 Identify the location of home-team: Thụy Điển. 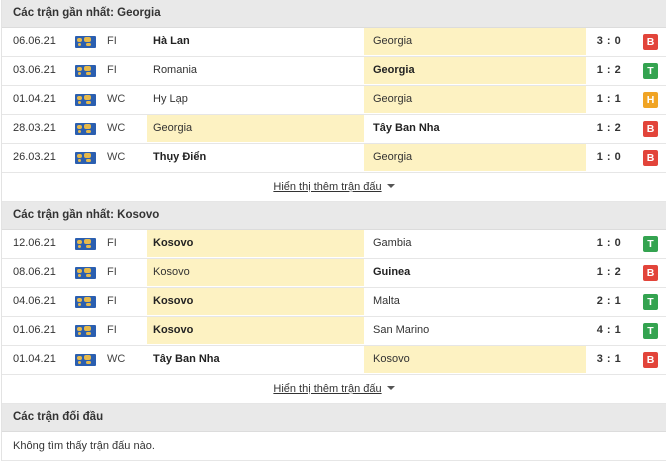
(255, 157).